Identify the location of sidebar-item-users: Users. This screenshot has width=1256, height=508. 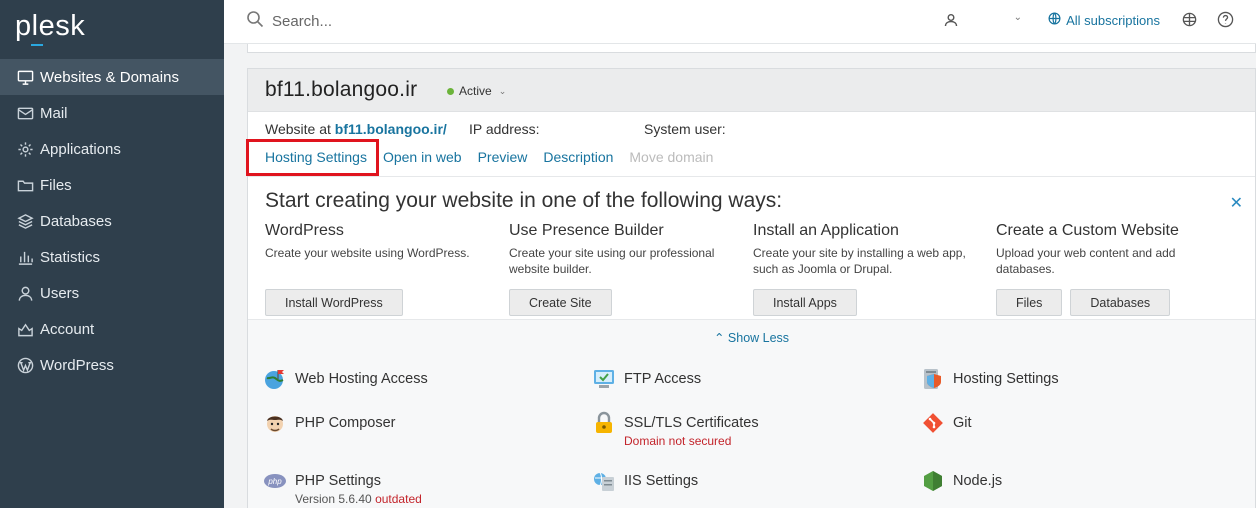
(112, 293).